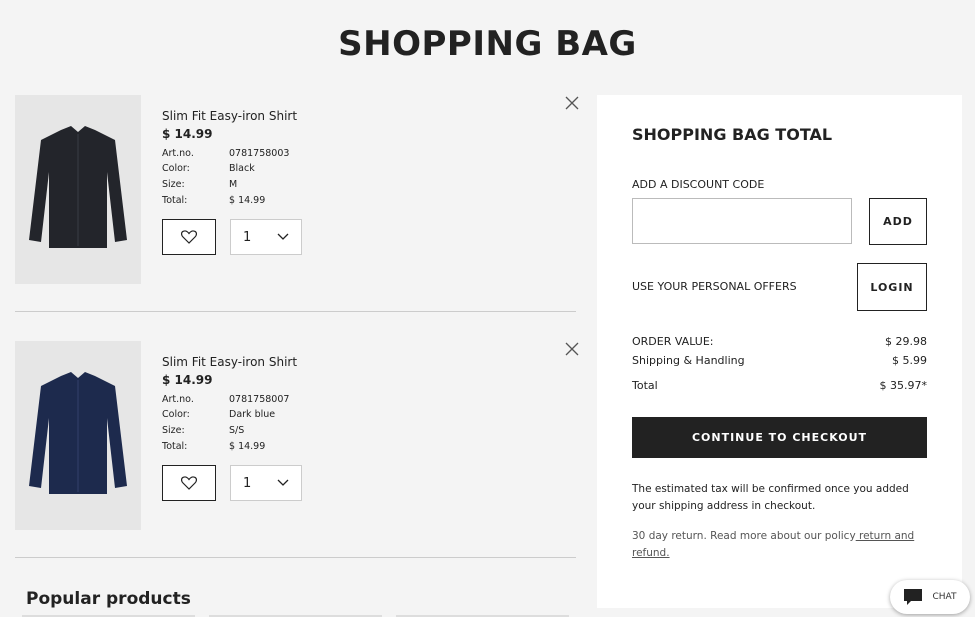 Image resolution: width=975 pixels, height=617 pixels. I want to click on art-no-row: Art.no. 0781758003, so click(352, 153).